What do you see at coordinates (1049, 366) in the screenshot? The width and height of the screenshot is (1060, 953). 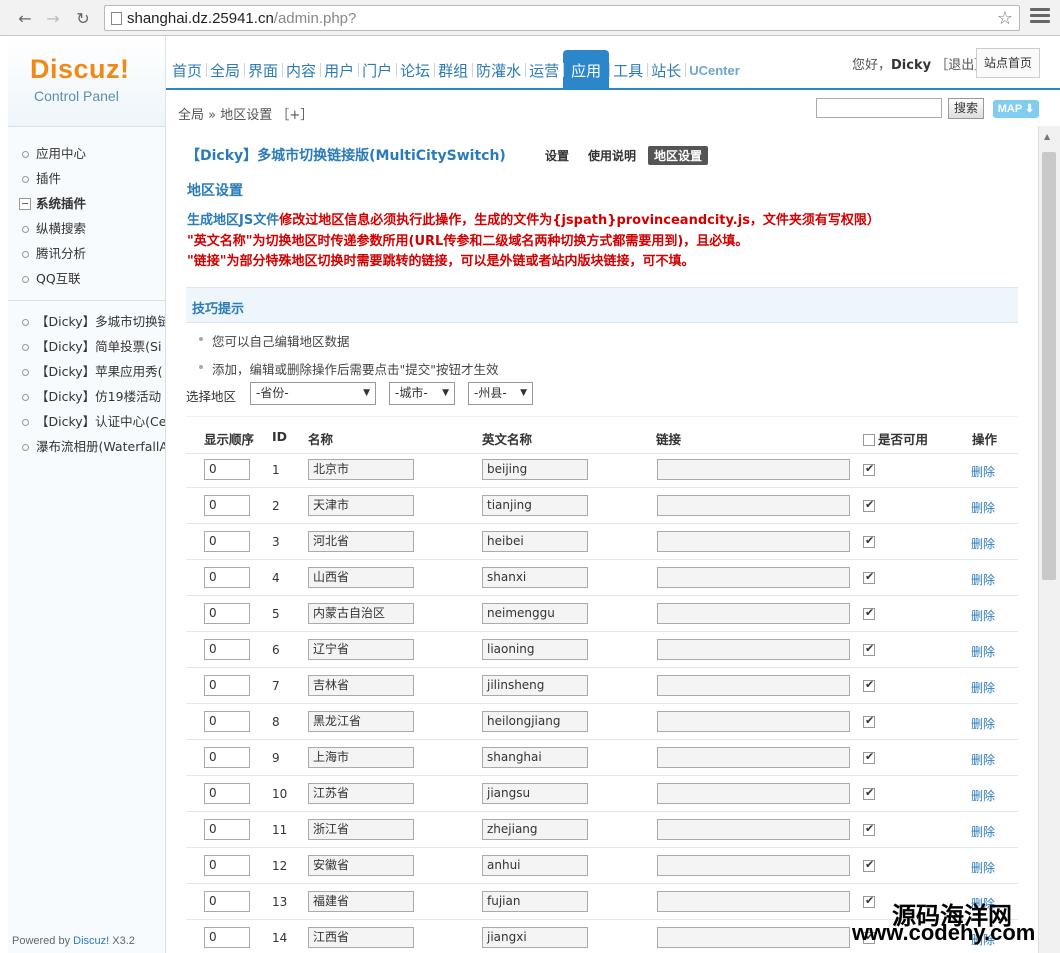 I see `scrollbar-thumb` at bounding box center [1049, 366].